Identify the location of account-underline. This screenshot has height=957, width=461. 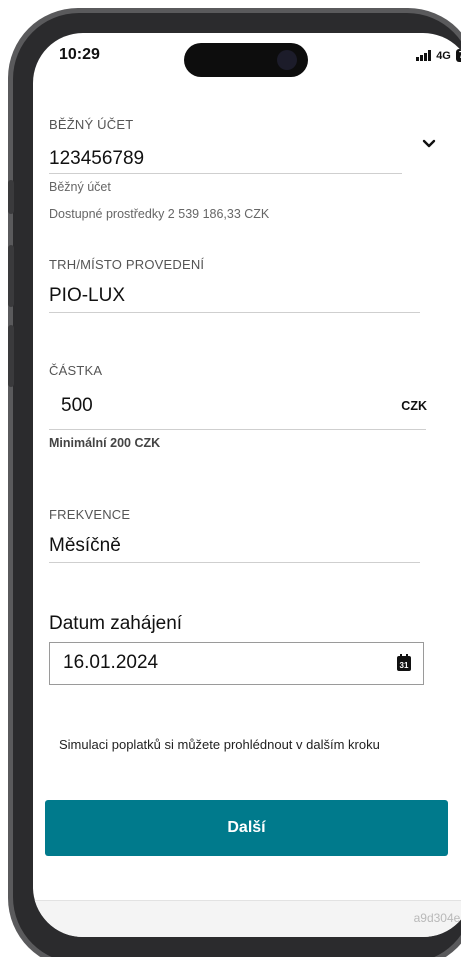
(225, 173).